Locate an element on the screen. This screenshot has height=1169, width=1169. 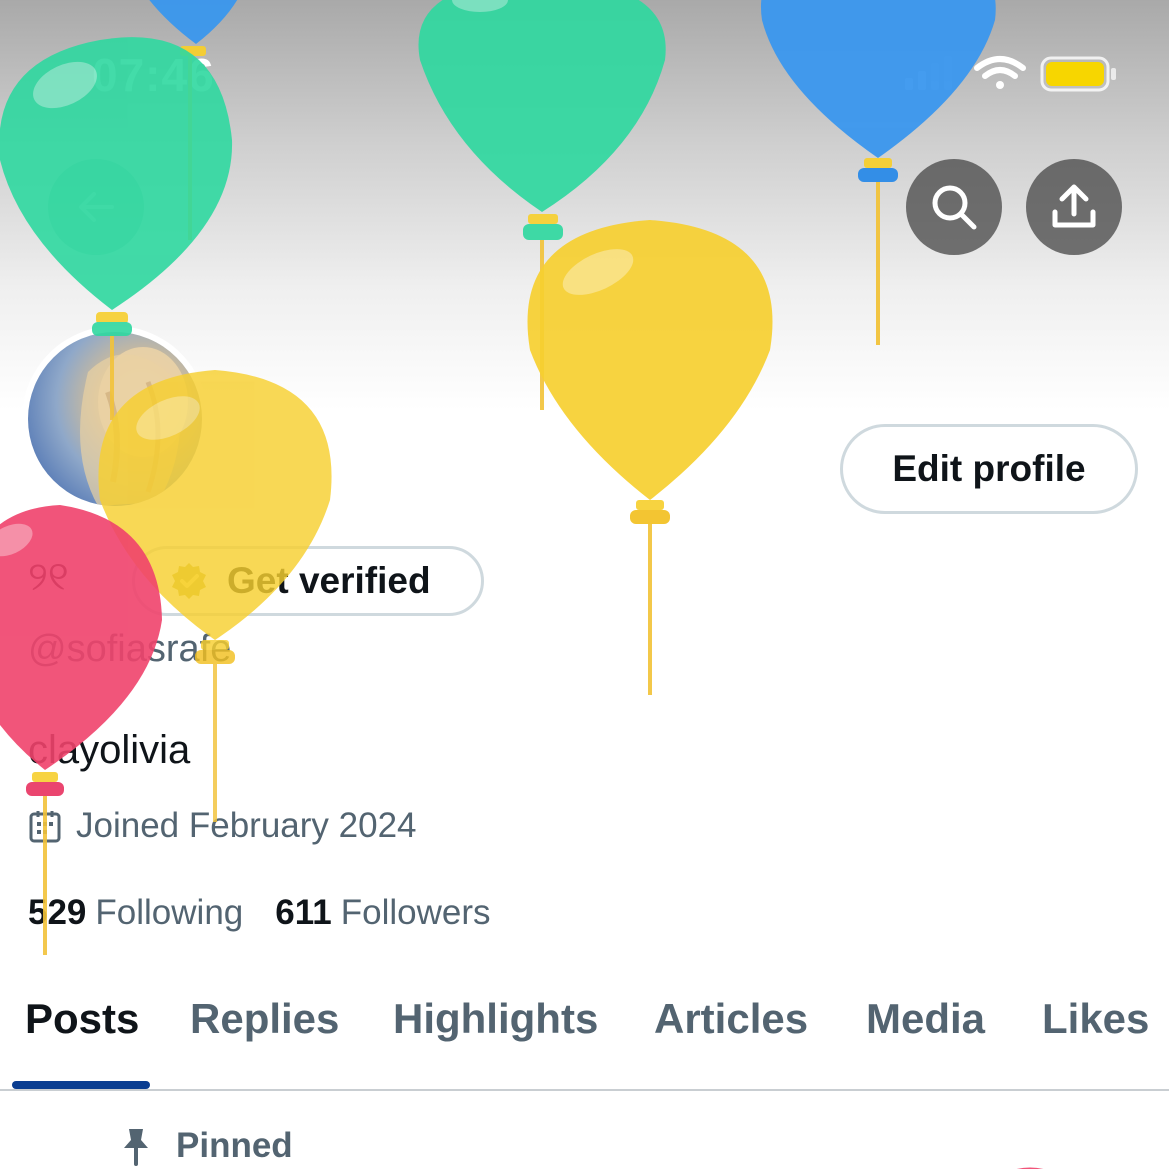
avatar is located at coordinates (115, 419).